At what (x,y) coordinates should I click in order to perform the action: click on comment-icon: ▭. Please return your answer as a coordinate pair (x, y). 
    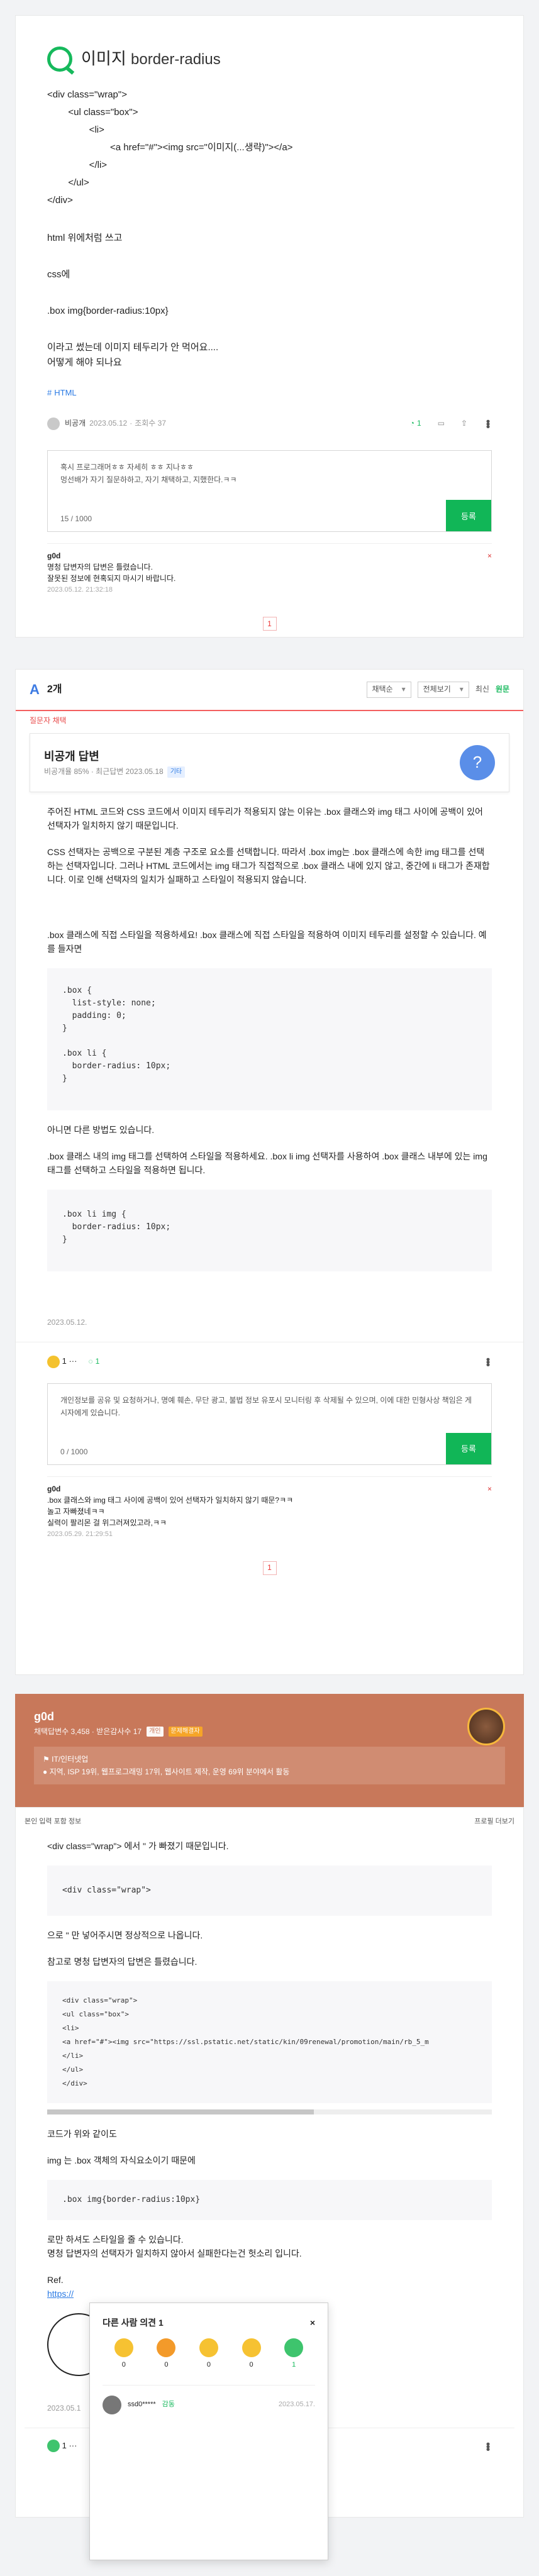
    Looking at the image, I should click on (441, 423).